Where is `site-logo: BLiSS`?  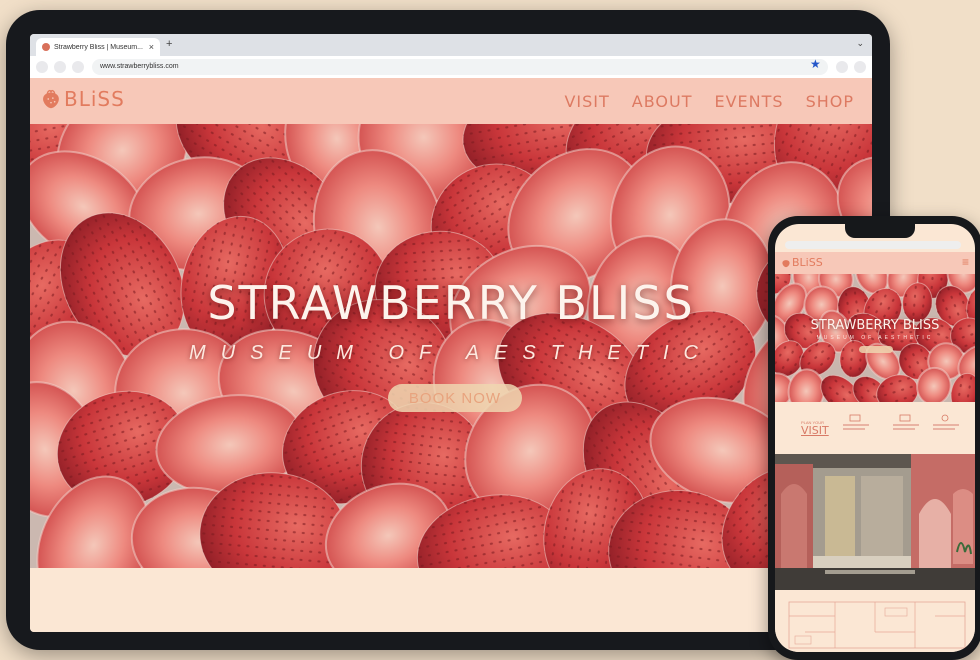 site-logo: BLiSS is located at coordinates (82, 99).